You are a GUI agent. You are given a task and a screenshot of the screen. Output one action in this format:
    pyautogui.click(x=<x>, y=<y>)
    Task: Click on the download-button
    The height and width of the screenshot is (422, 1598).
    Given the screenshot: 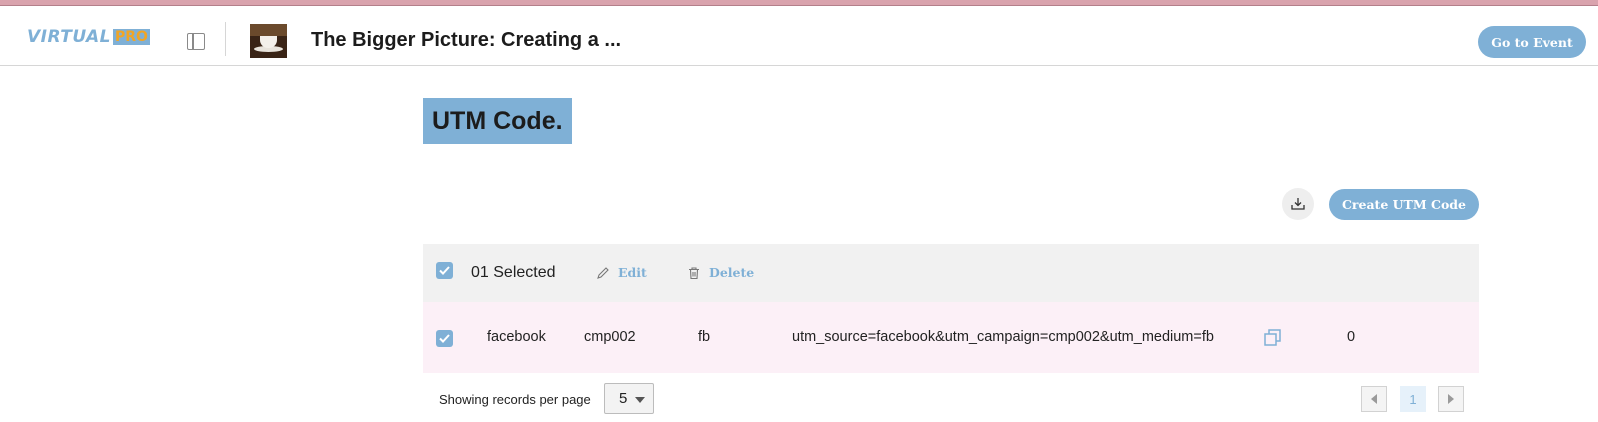 What is the action you would take?
    pyautogui.click(x=1298, y=204)
    